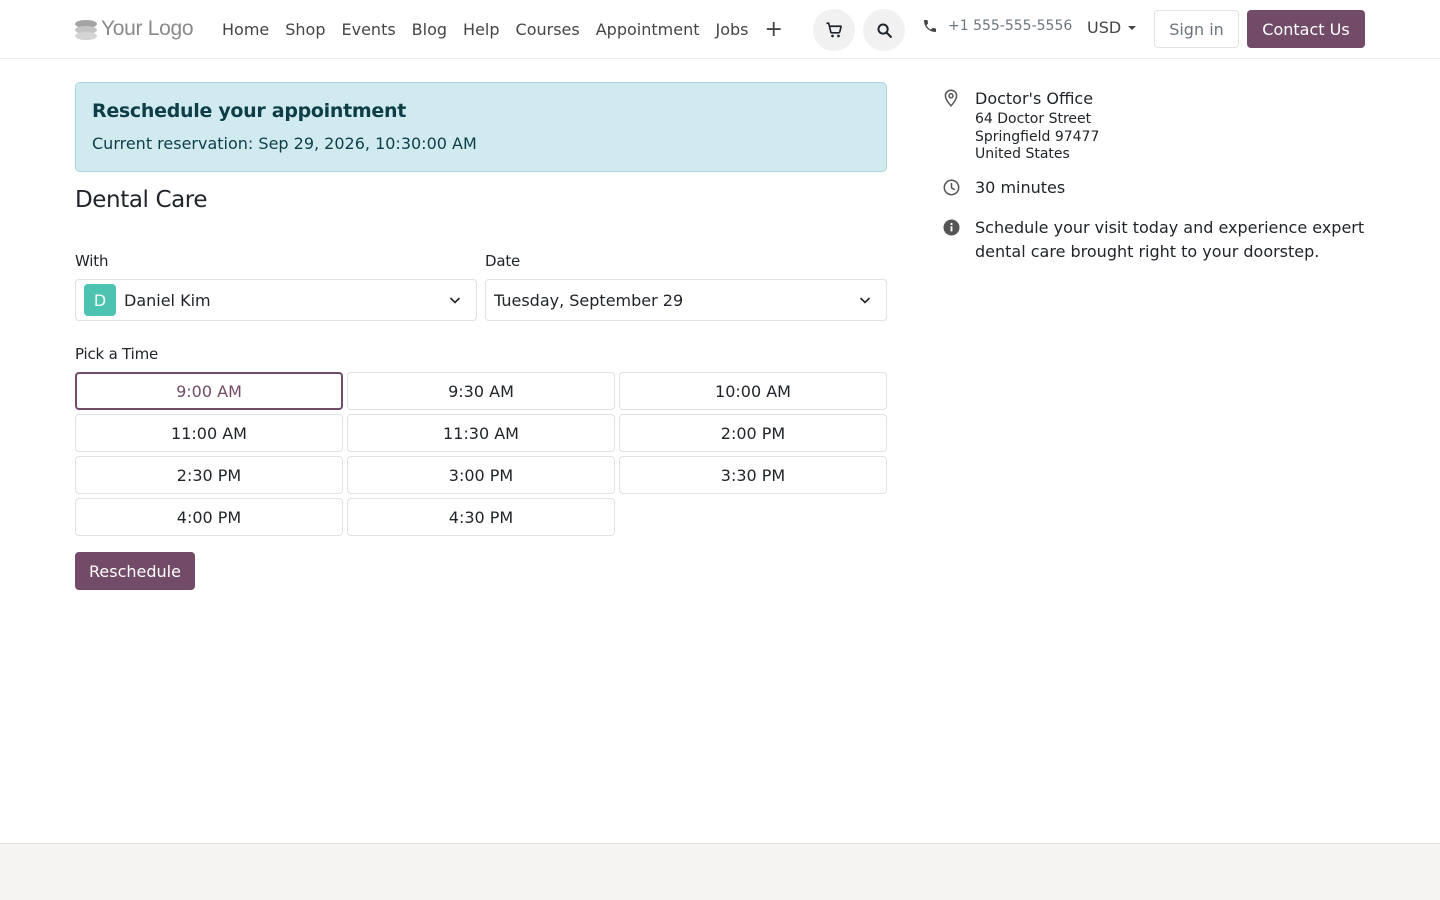 Image resolution: width=1440 pixels, height=900 pixels. Describe the element at coordinates (276, 300) in the screenshot. I see `staff-select: D Daniel Kim` at that location.